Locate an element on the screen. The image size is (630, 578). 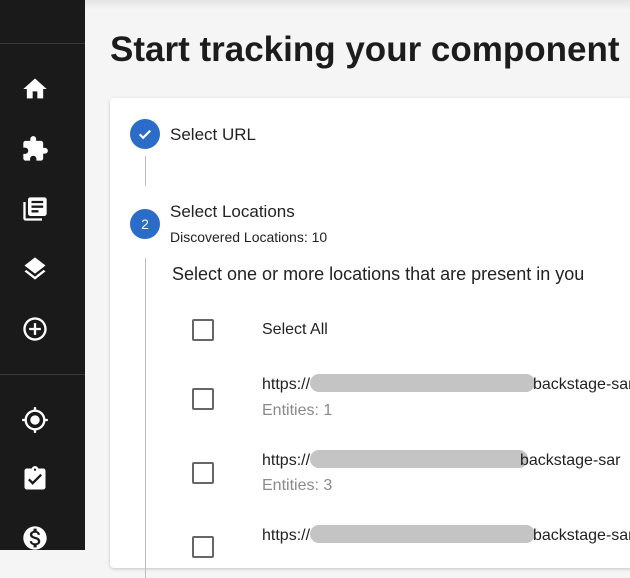
layers-icon is located at coordinates (35, 268).